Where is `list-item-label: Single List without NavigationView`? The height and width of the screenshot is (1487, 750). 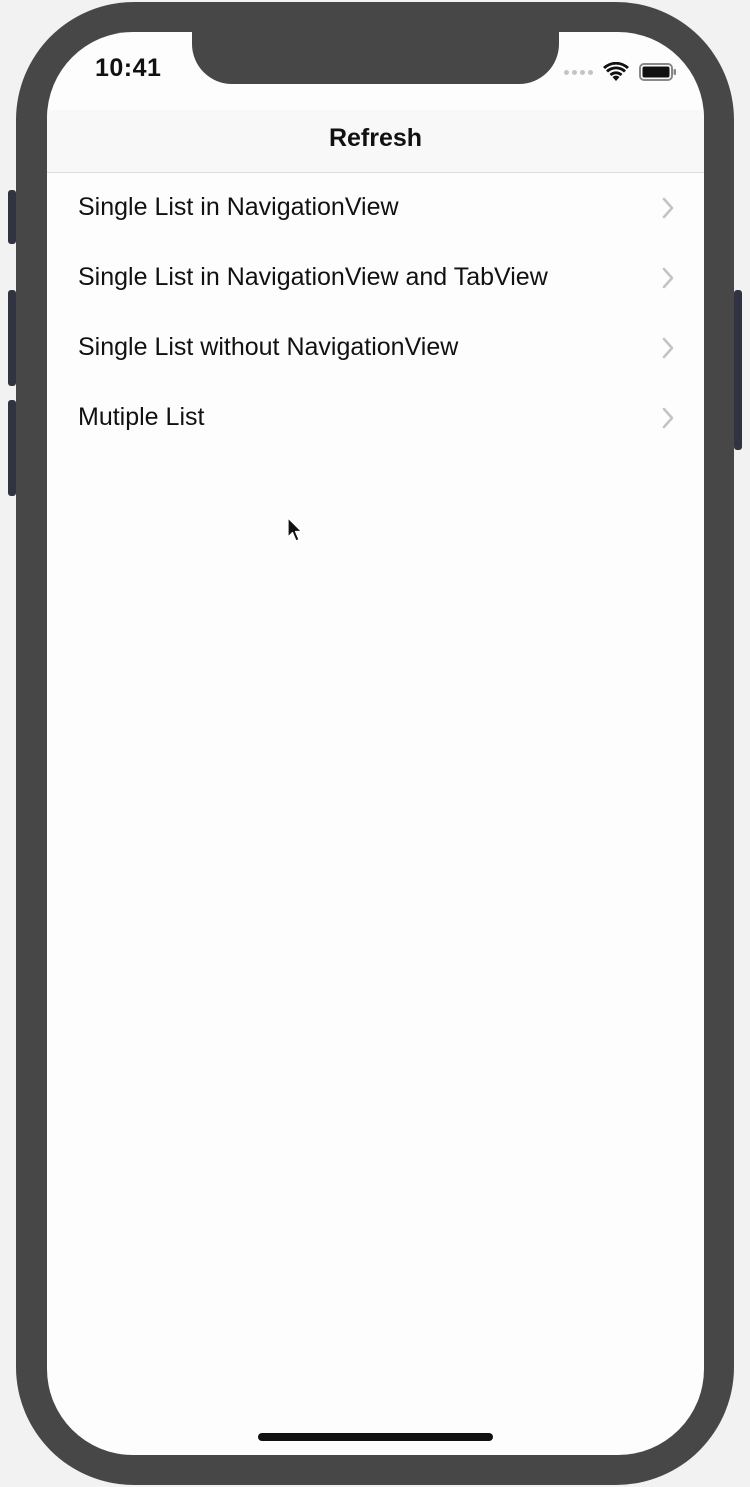
list-item-label: Single List without NavigationView is located at coordinates (268, 347).